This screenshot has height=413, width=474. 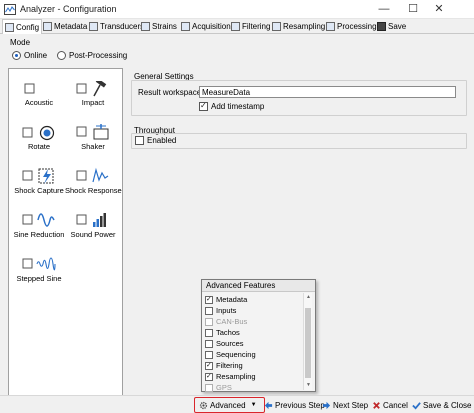 What do you see at coordinates (36, 89) in the screenshot?
I see `acoustic-icon` at bounding box center [36, 89].